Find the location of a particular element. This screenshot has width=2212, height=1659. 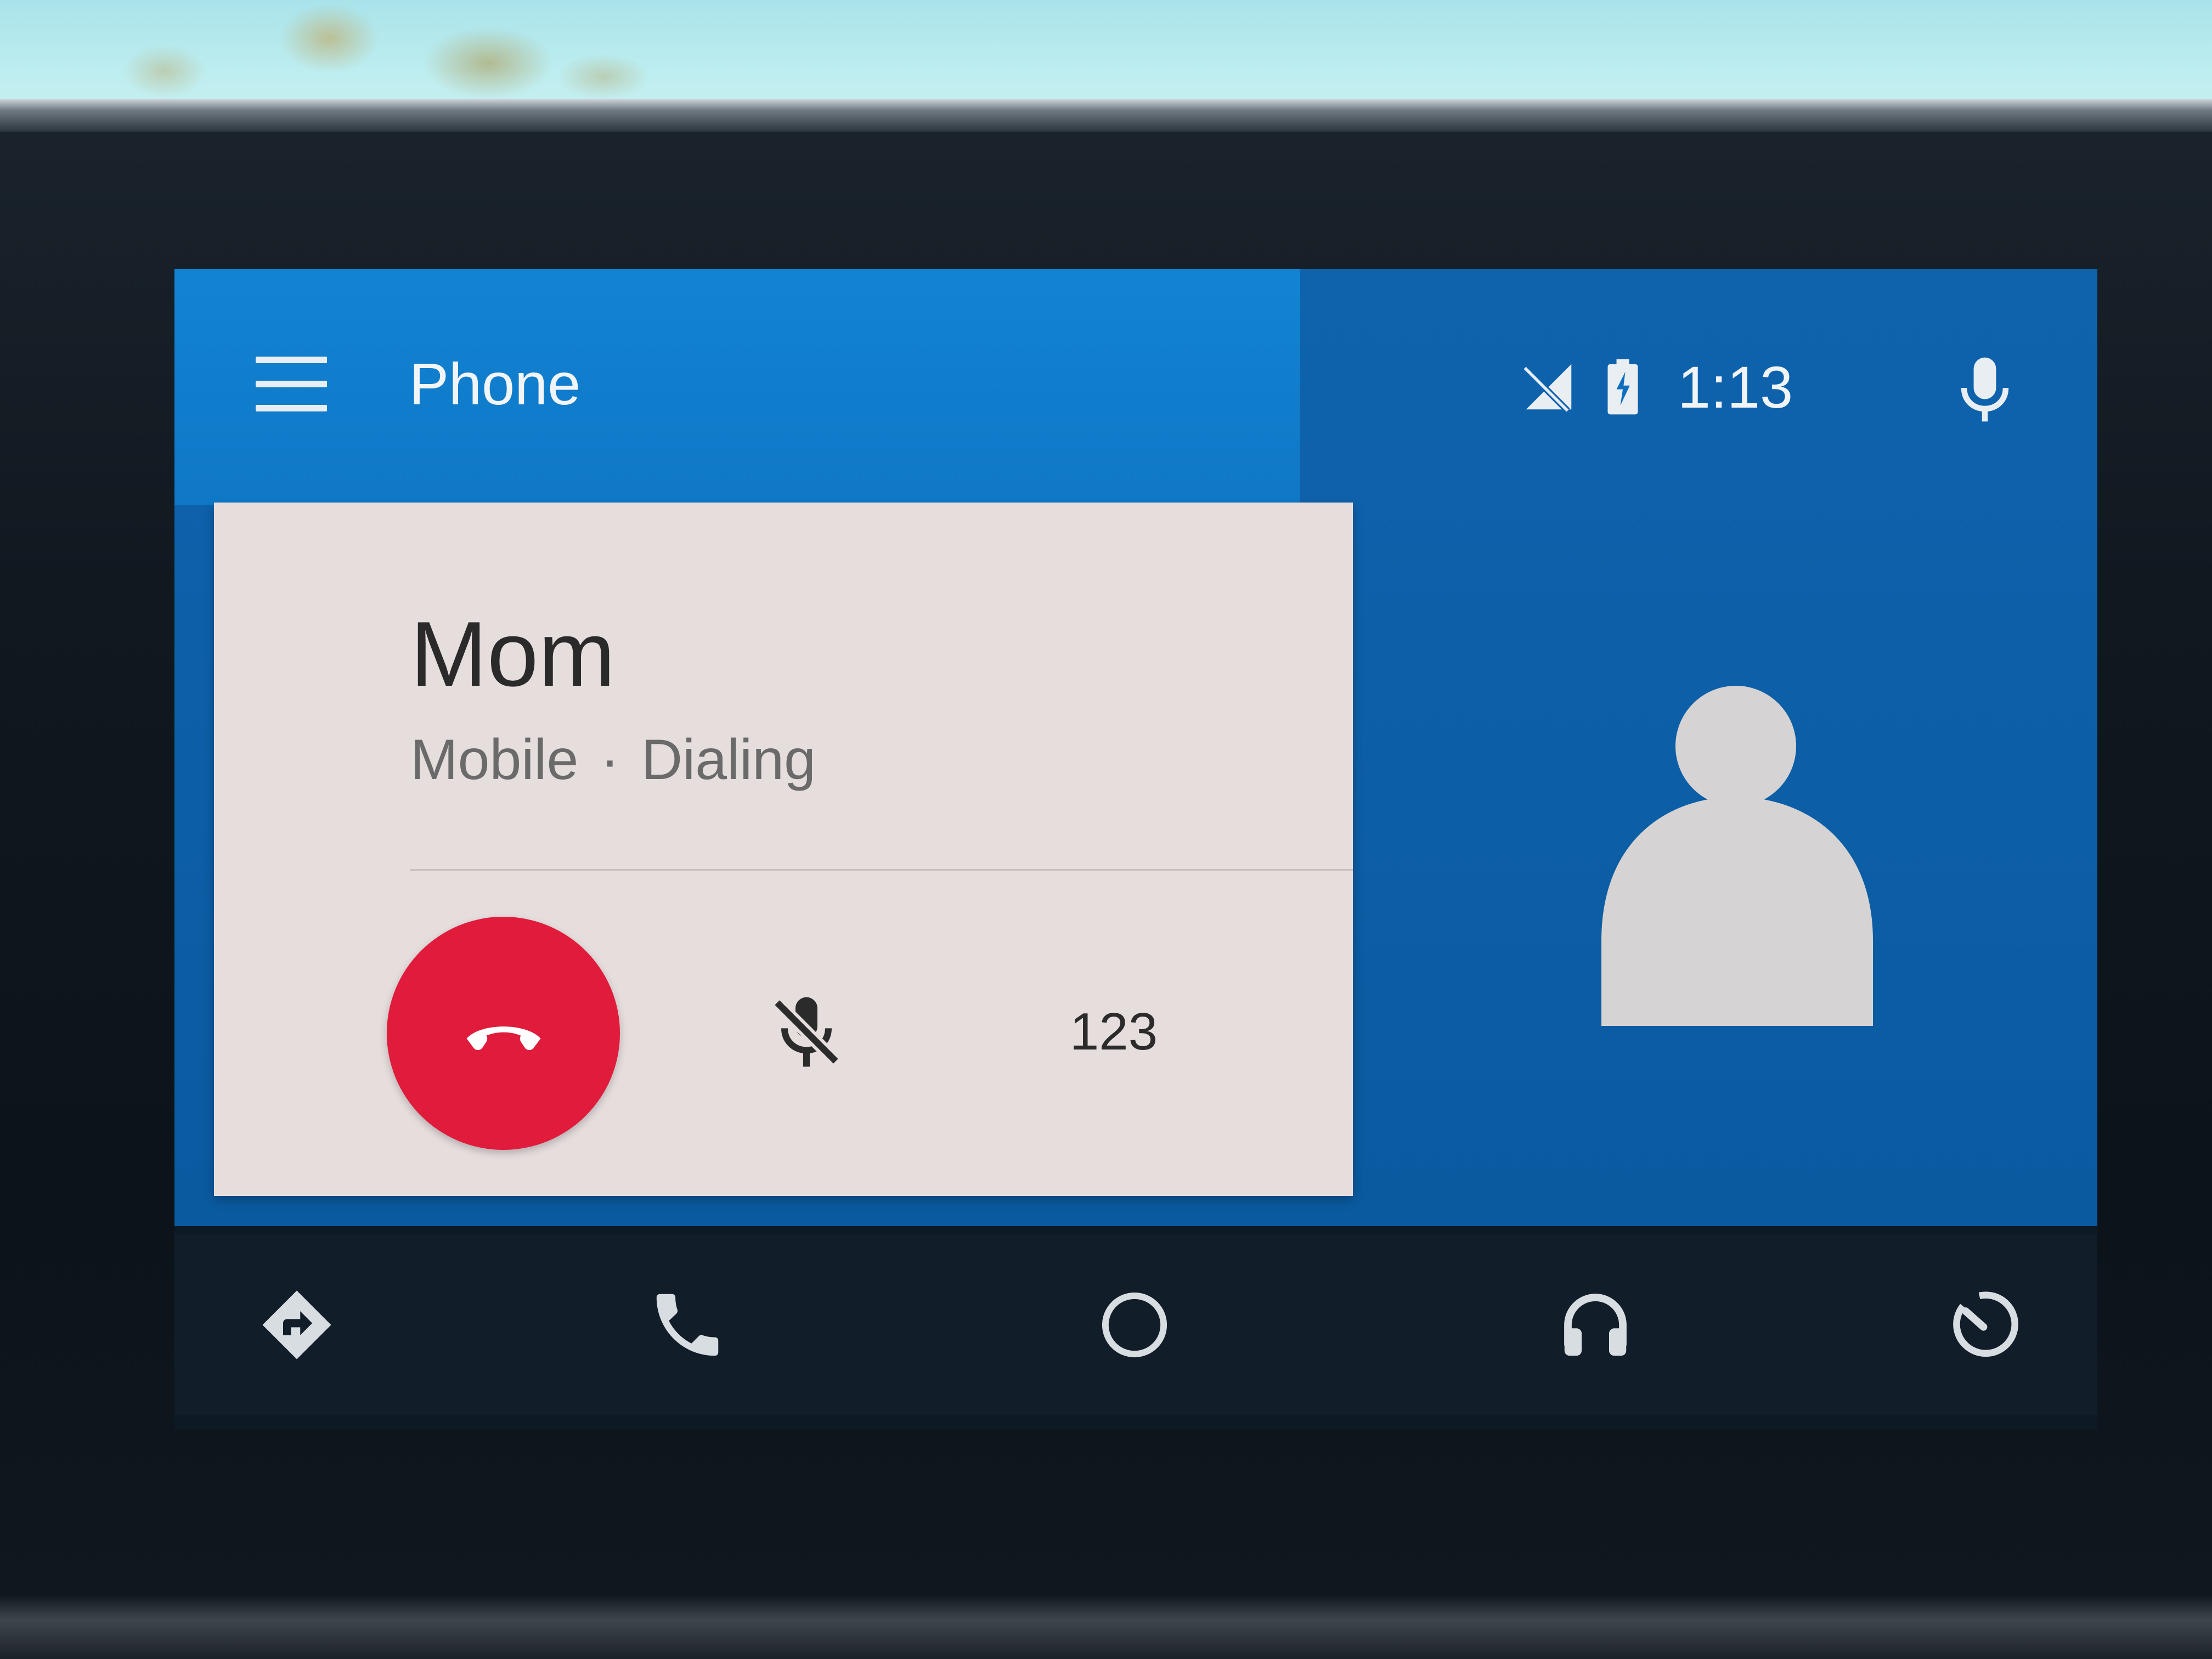

nav-item-navigation is located at coordinates (297, 1325).